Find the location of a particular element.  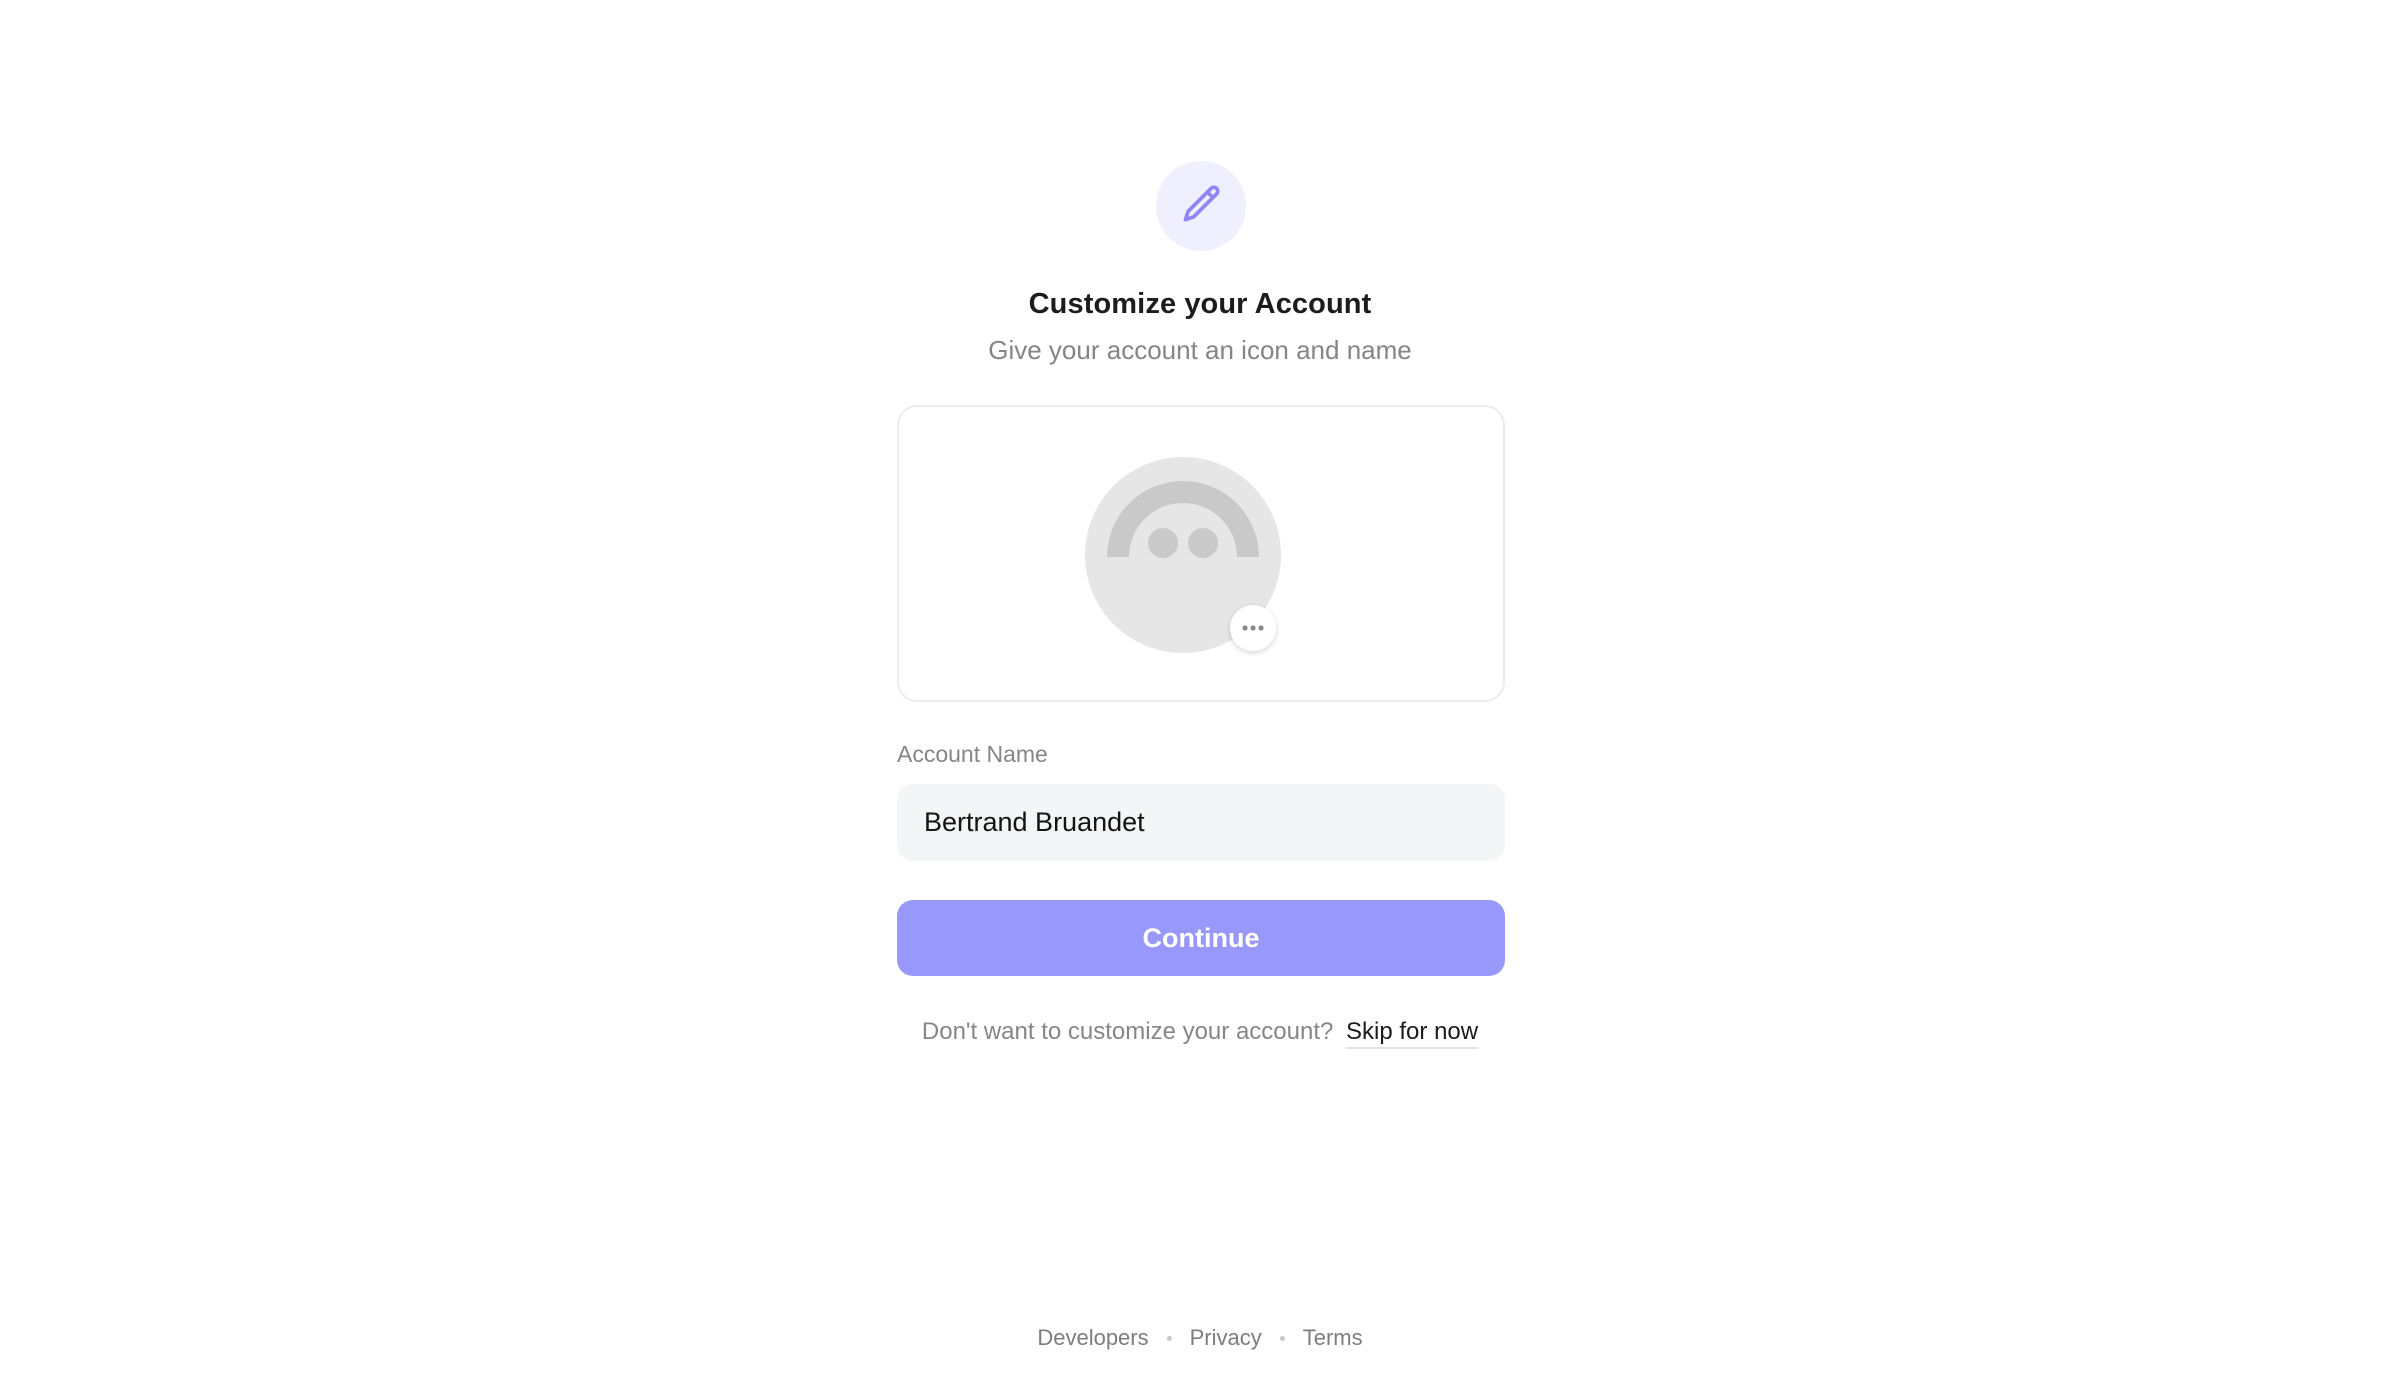

account-name-label: Account Name is located at coordinates (972, 754).